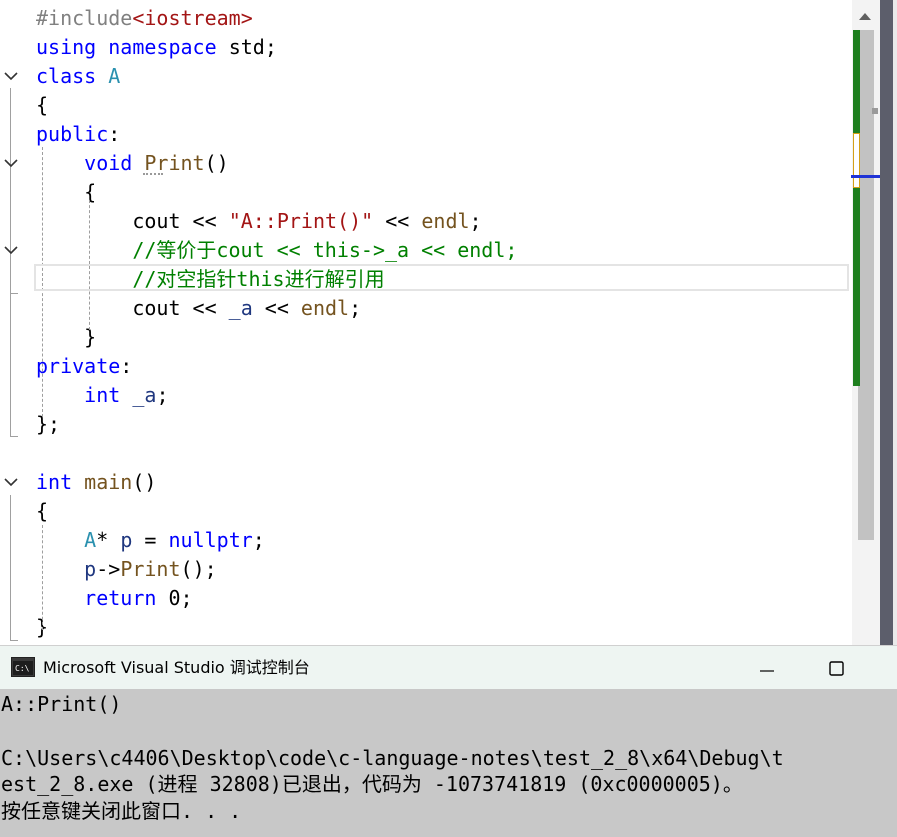  What do you see at coordinates (875, 111) in the screenshot?
I see `scrollbar-tick-mark` at bounding box center [875, 111].